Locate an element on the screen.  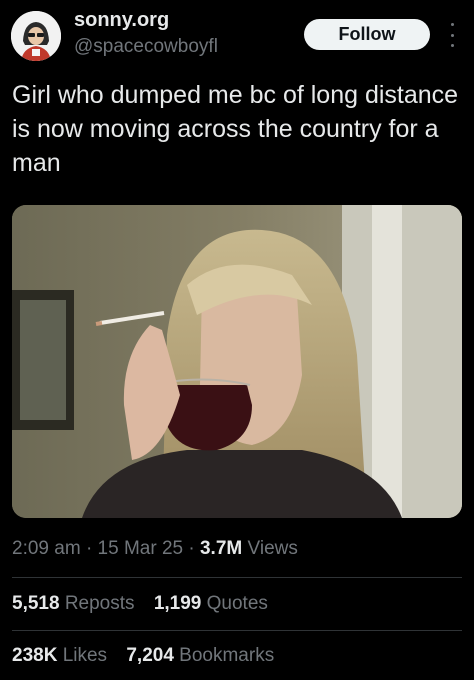
avatar-image is located at coordinates (36, 36).